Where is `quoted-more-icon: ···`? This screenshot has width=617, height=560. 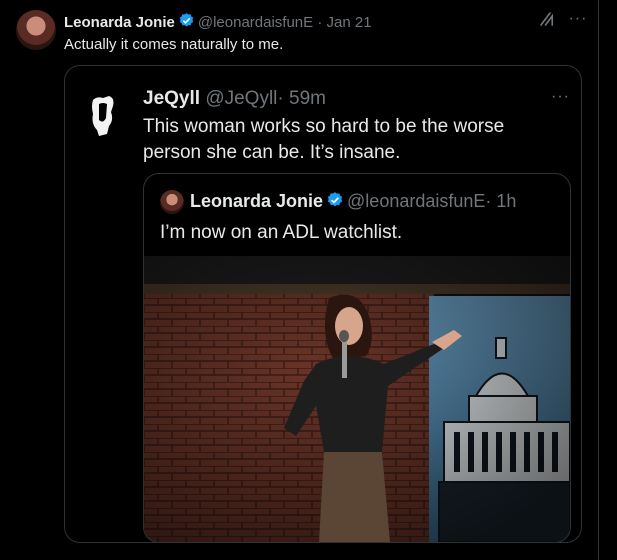 quoted-more-icon: ··· is located at coordinates (560, 97).